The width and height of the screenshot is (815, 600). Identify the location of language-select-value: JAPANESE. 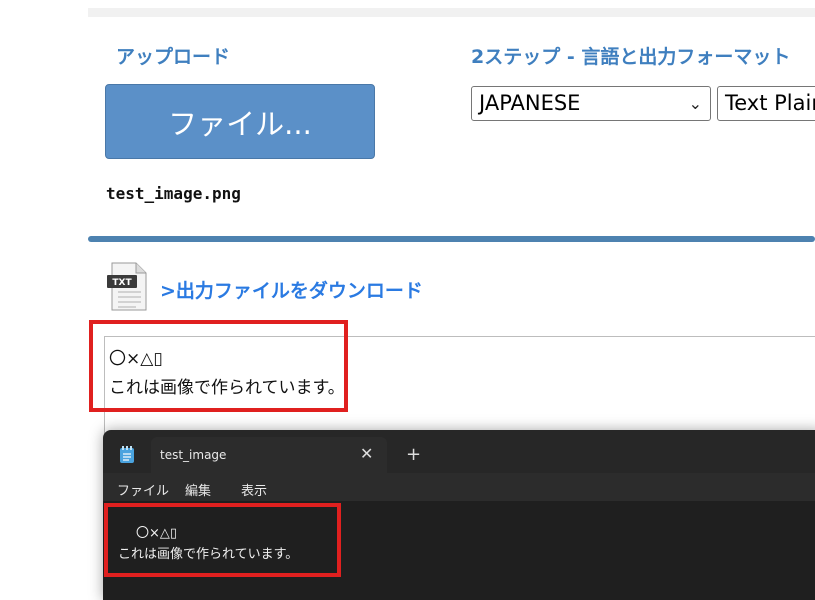
(530, 103).